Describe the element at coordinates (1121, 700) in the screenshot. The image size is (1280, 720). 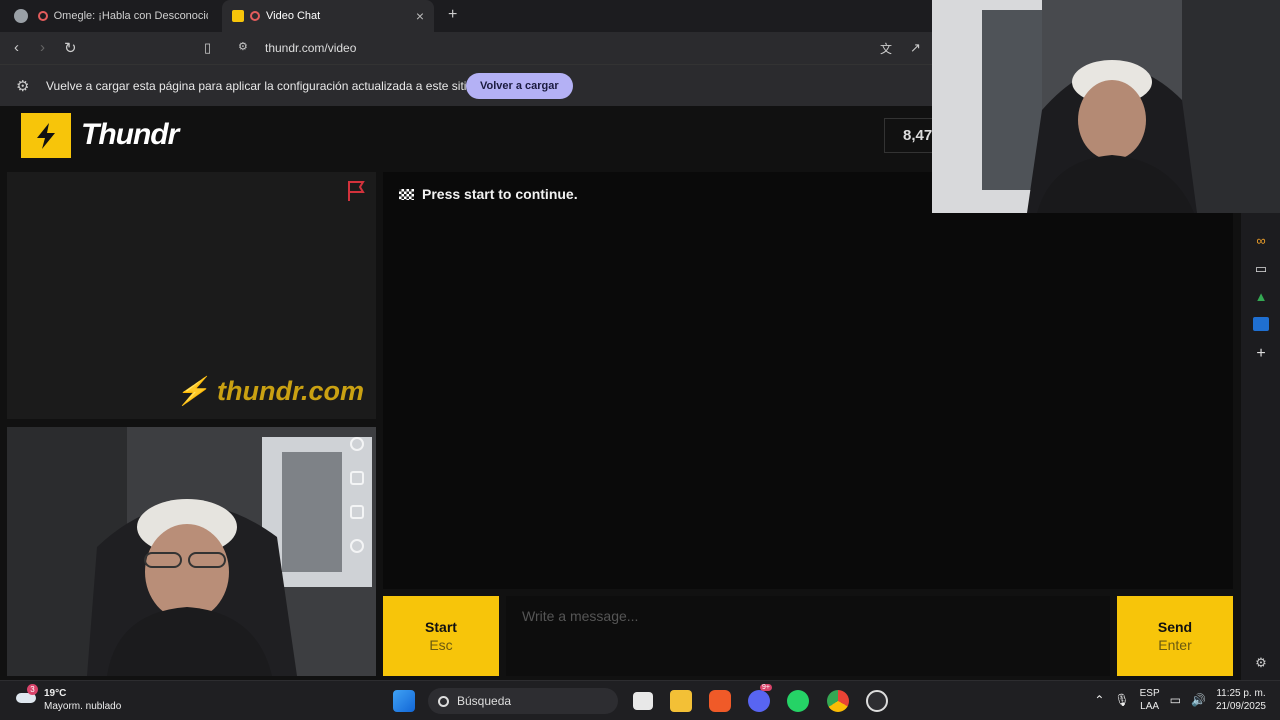
I see `microphone-icon: 🎙` at that location.